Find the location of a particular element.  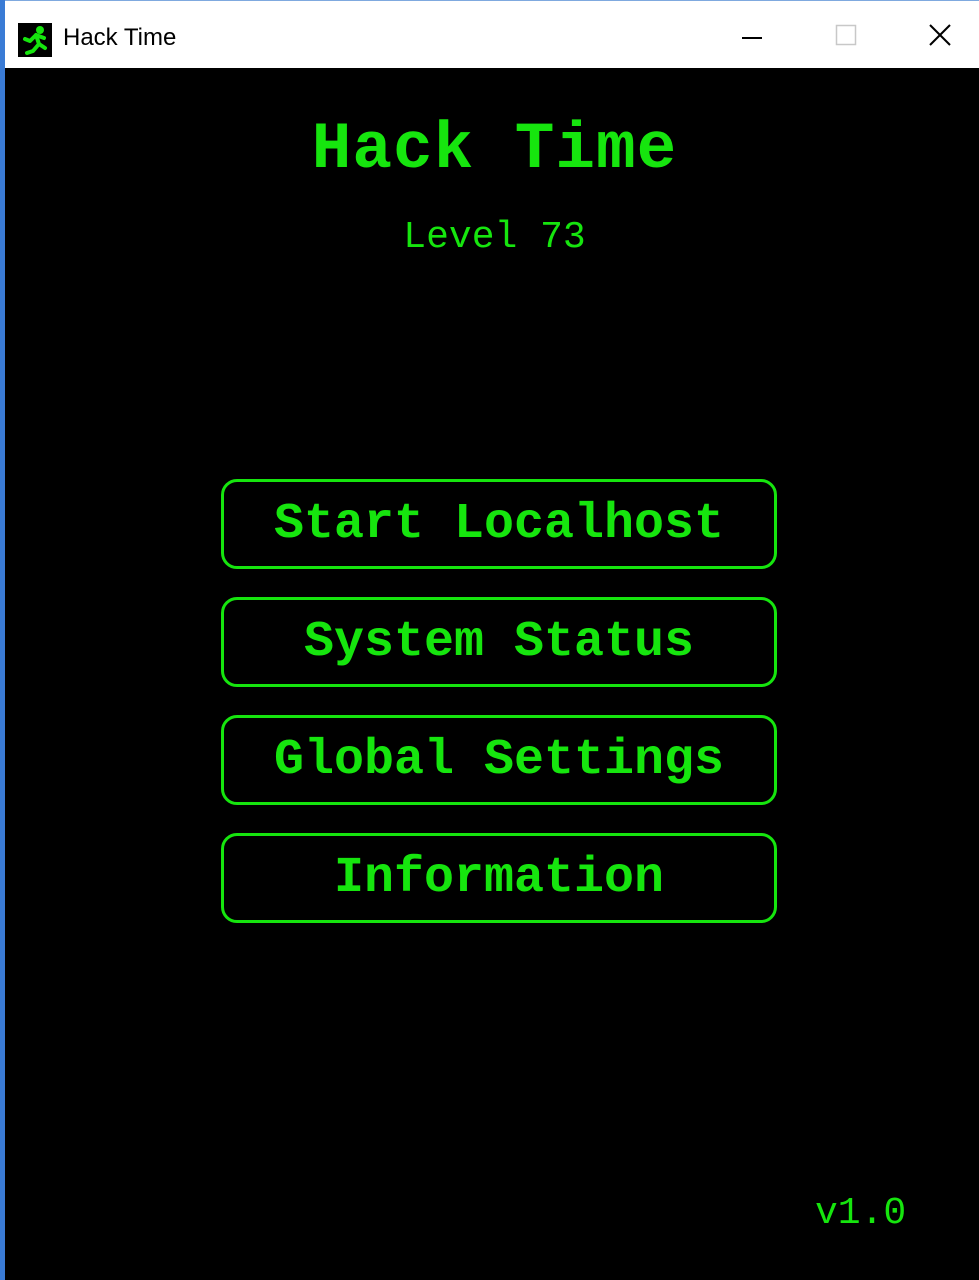

version-label: v1.0 is located at coordinates (861, 1213).